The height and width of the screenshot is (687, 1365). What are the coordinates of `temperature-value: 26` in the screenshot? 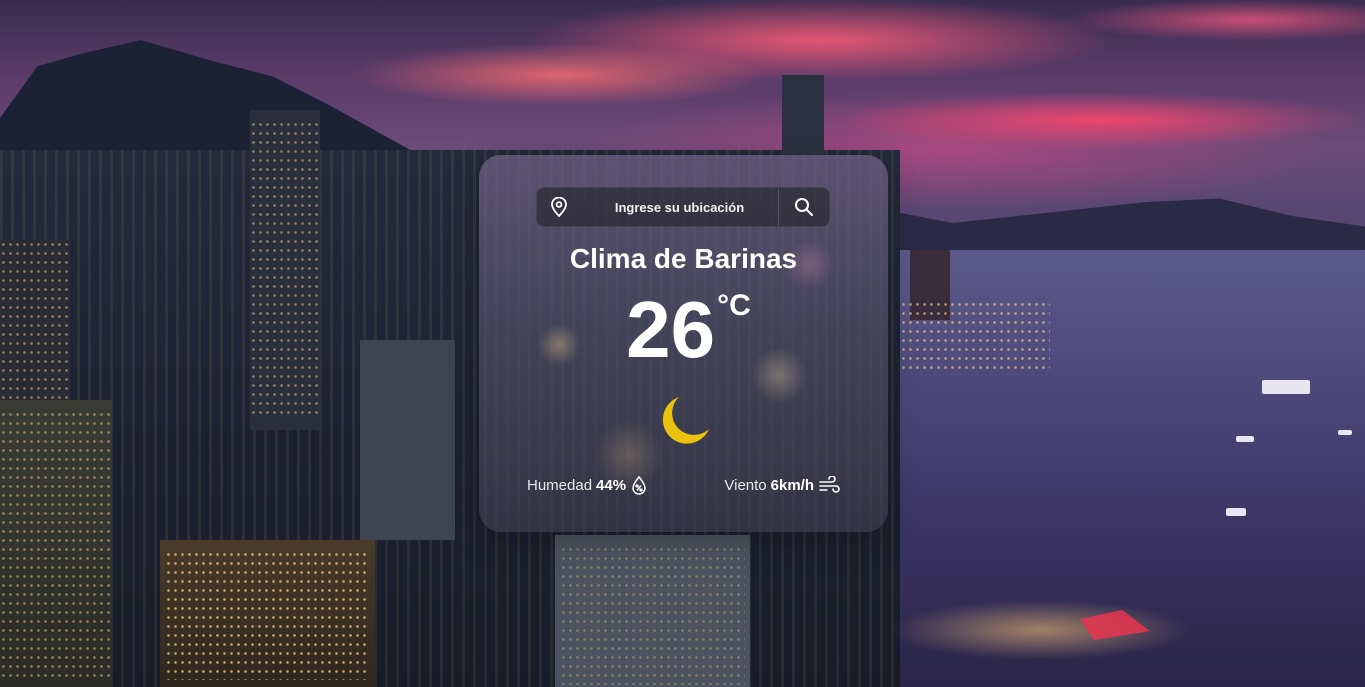 It's located at (671, 329).